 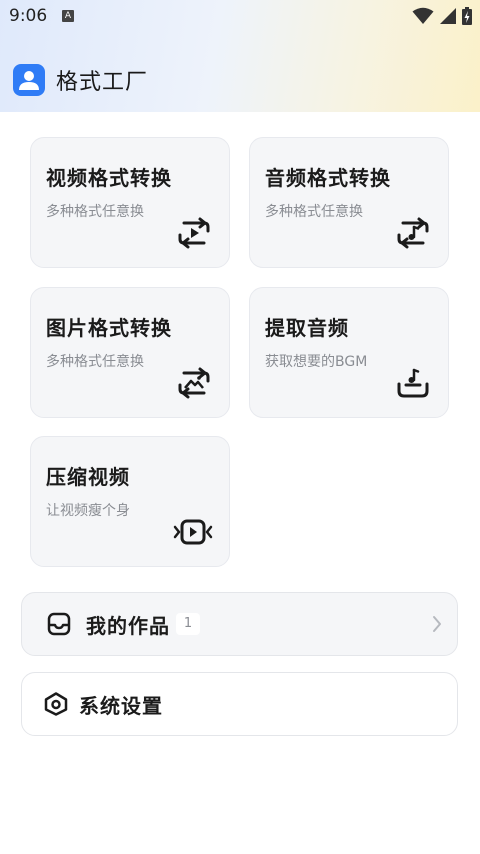 I want to click on card-subtitle: 获取想要的BGM, so click(x=316, y=362).